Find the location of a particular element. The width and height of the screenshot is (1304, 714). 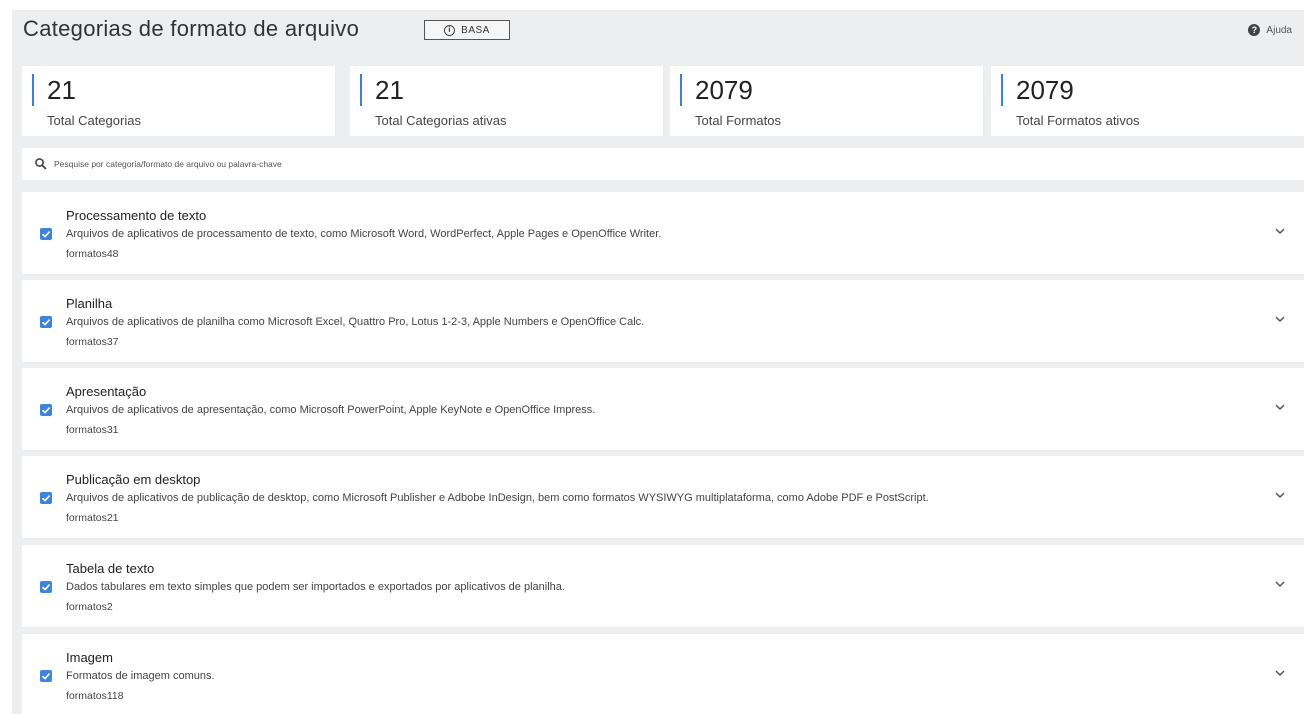

stat-label: Total Categorias ativas is located at coordinates (441, 120).